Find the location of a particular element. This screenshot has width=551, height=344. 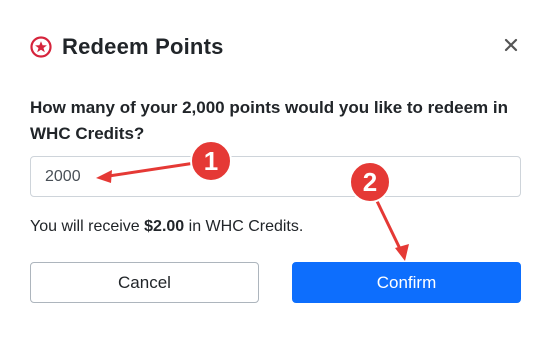

receive-suffix: in WHC Credits. is located at coordinates (244, 226).